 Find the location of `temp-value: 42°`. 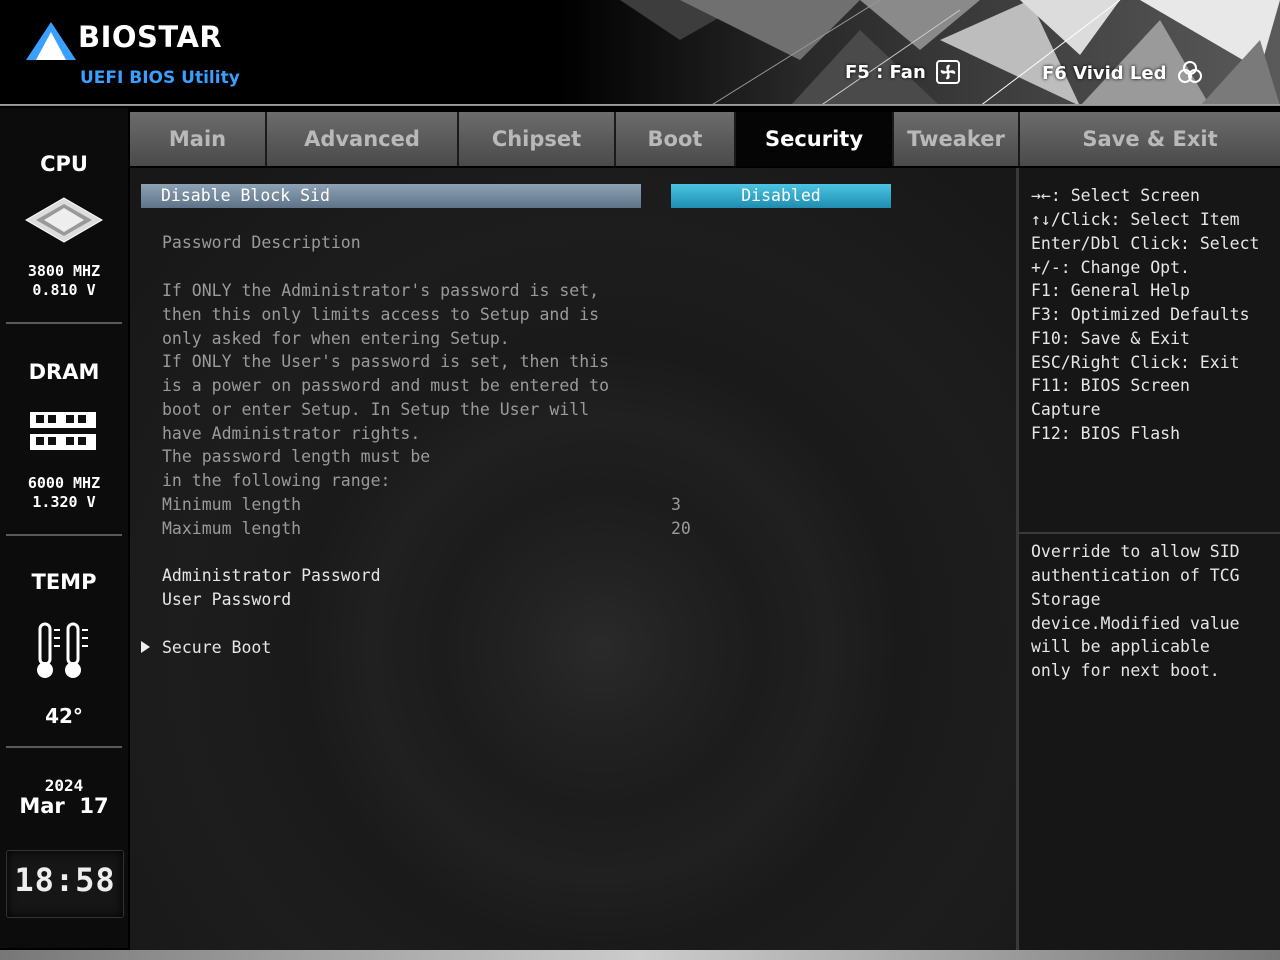

temp-value: 42° is located at coordinates (64, 716).